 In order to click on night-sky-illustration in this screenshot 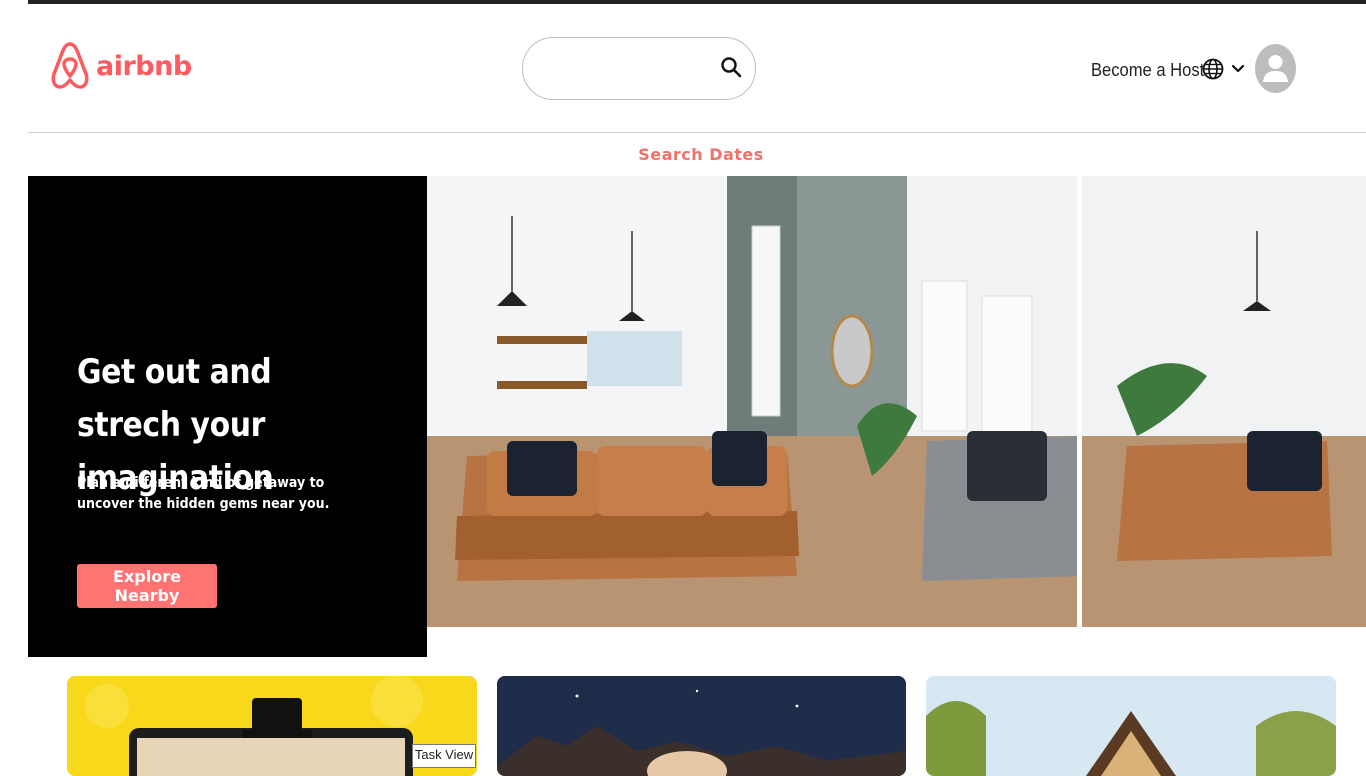, I will do `click(701, 726)`.